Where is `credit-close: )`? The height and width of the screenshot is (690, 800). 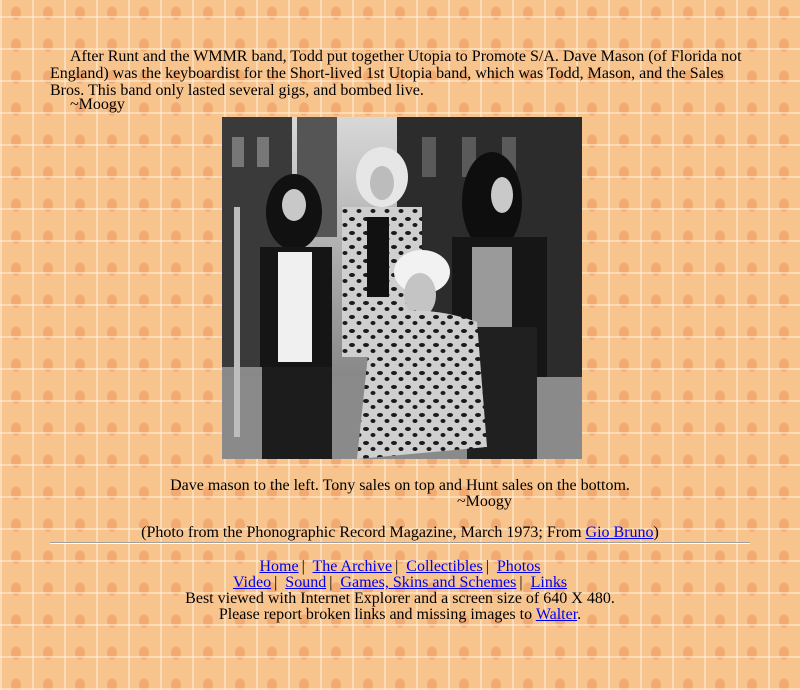
credit-close: ) is located at coordinates (656, 532).